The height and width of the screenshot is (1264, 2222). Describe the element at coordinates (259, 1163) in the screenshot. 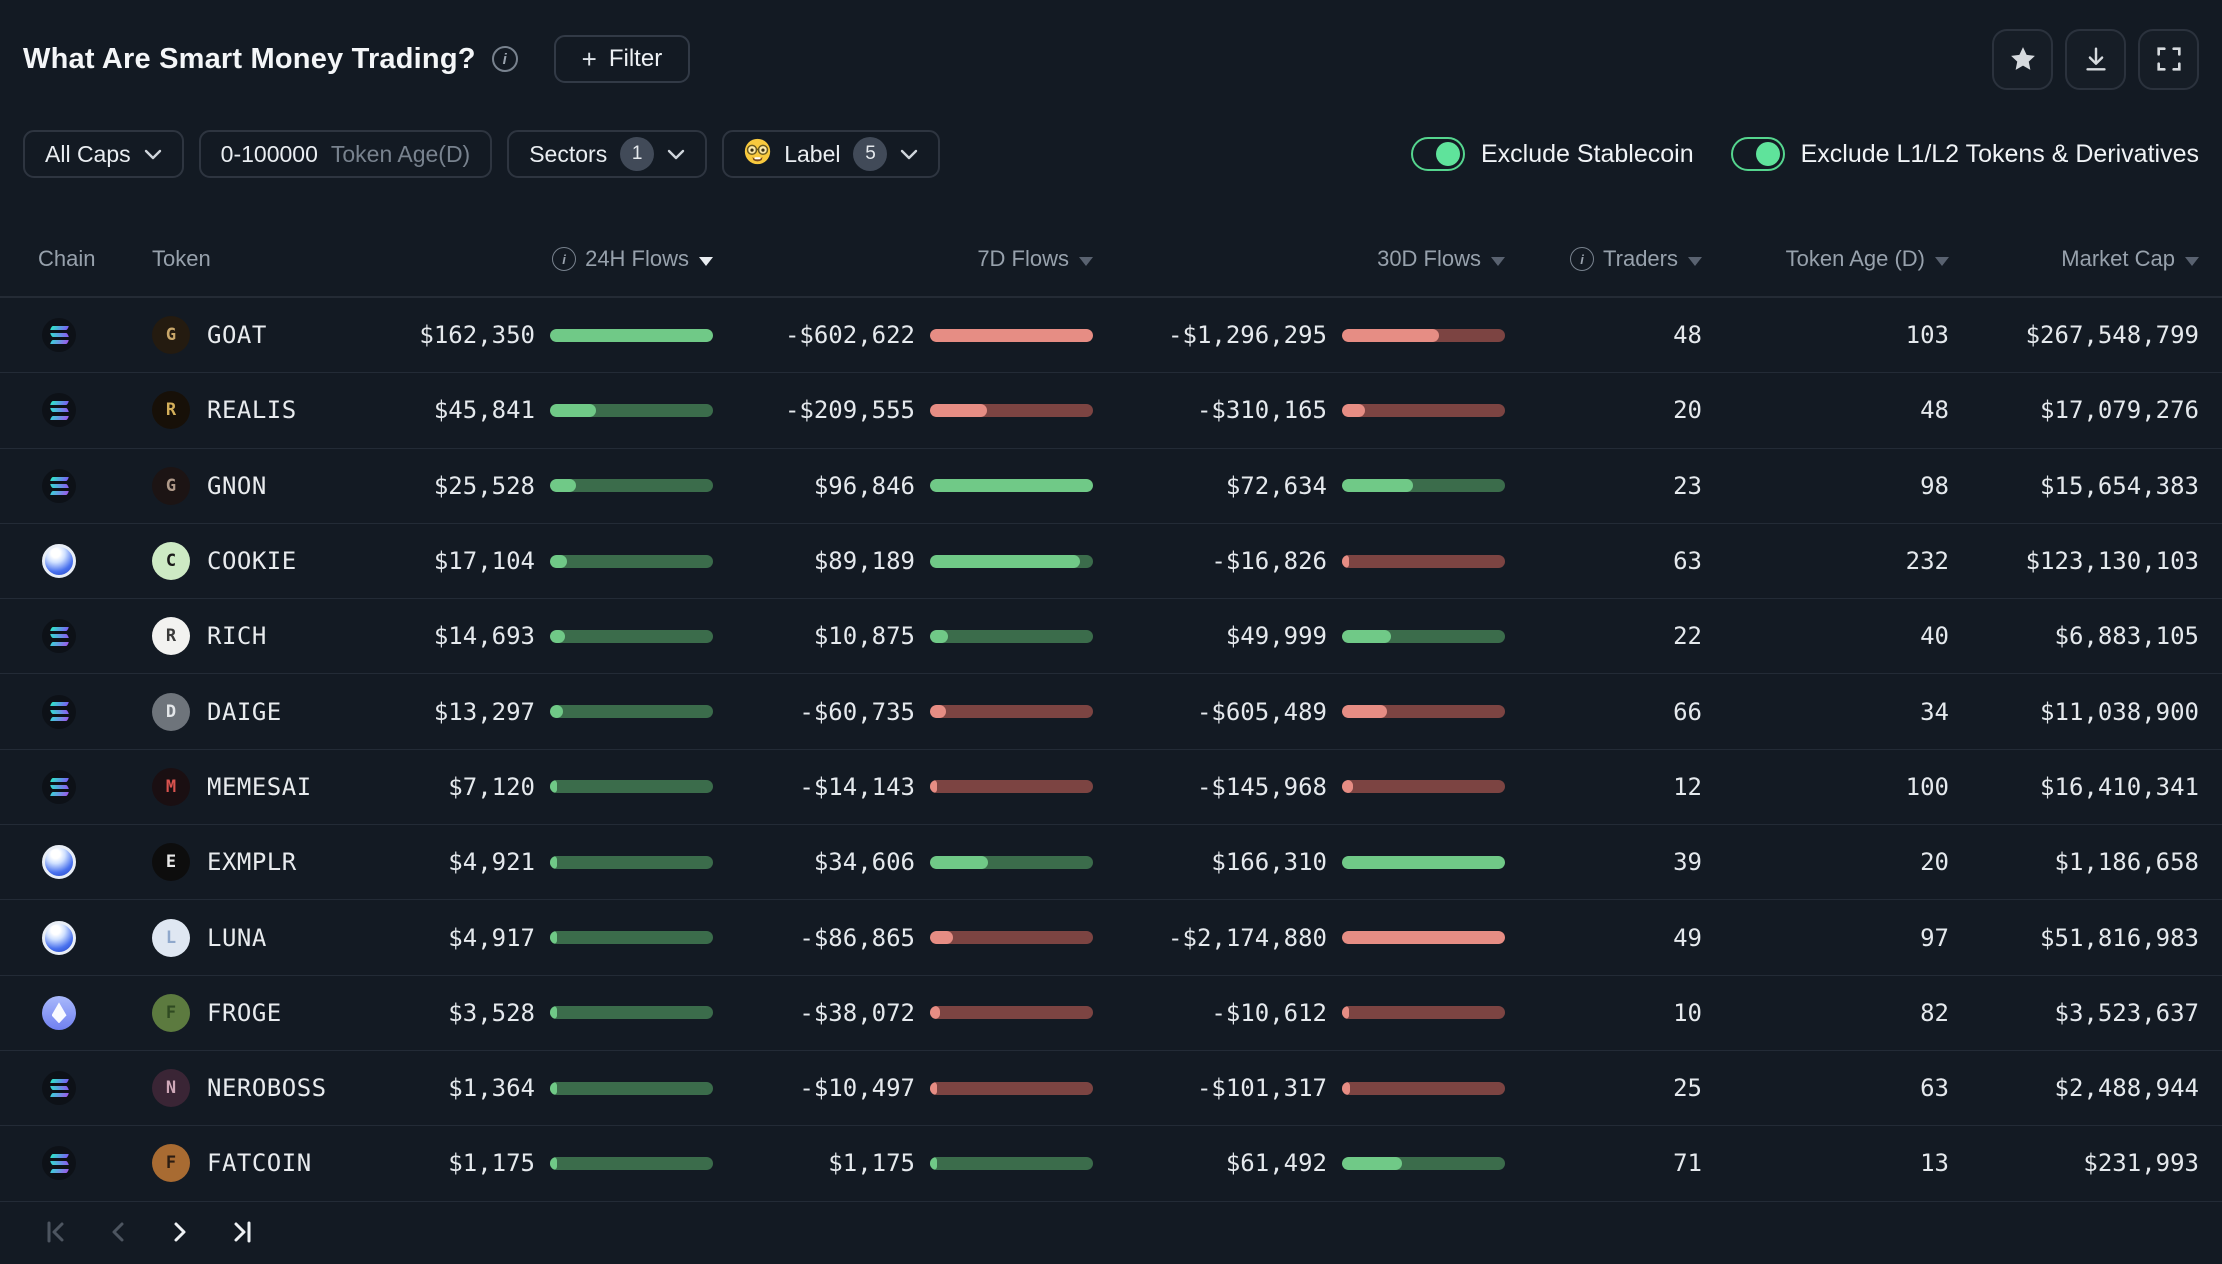

I see `token-cell: F FATCOIN` at that location.